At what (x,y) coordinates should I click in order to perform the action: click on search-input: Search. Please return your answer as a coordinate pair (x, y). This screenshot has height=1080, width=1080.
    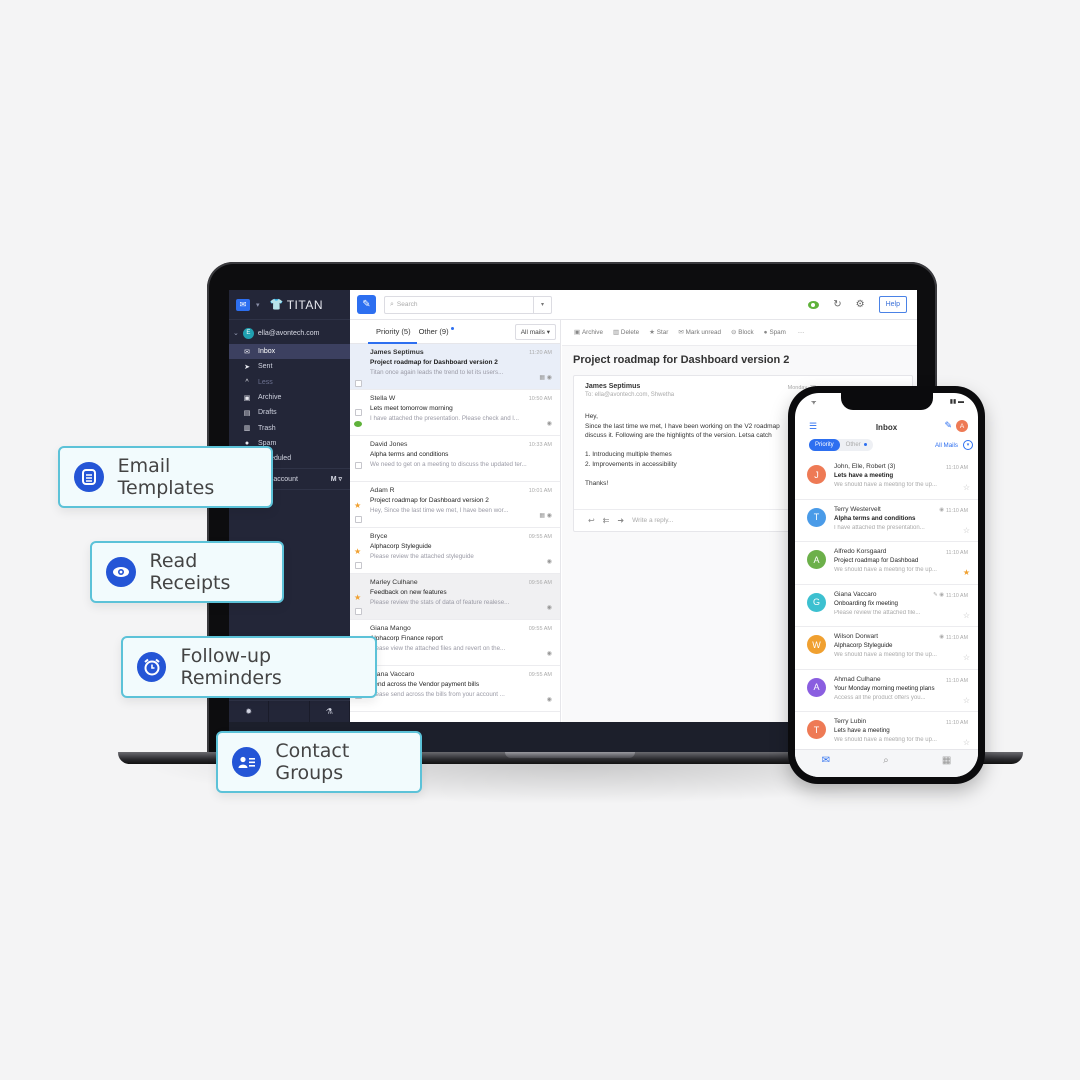
    Looking at the image, I should click on (465, 304).